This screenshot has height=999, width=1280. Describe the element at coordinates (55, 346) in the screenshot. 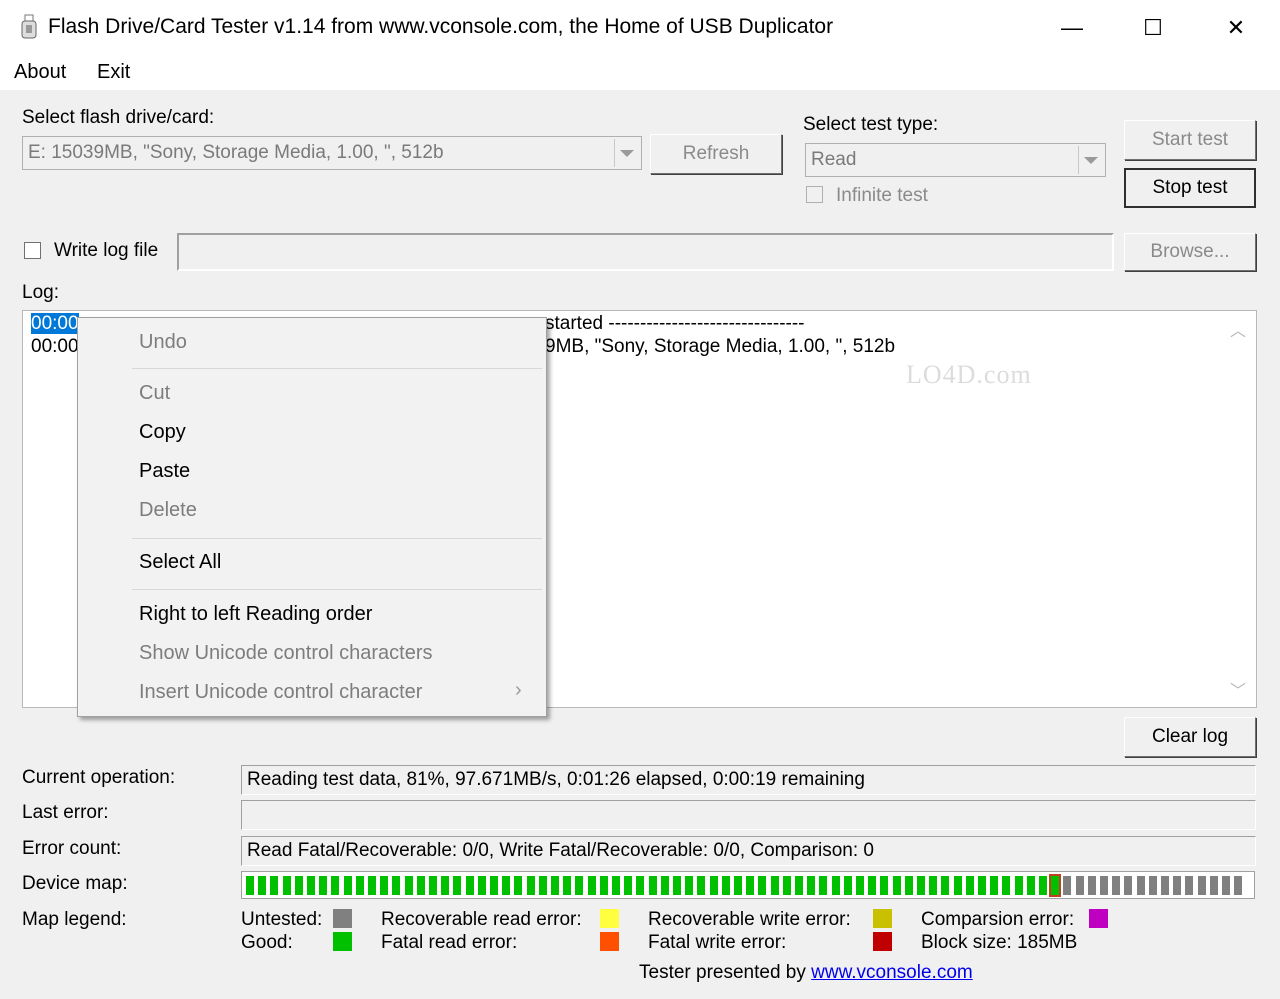

I see `log-line-2-time: 00:00` at that location.